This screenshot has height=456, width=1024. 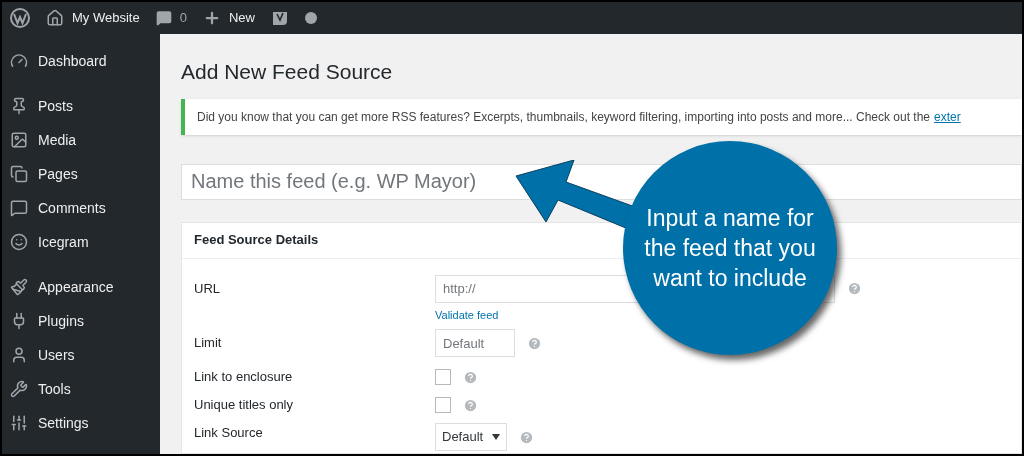 I want to click on field-label: Unique titles only, so click(x=244, y=405).